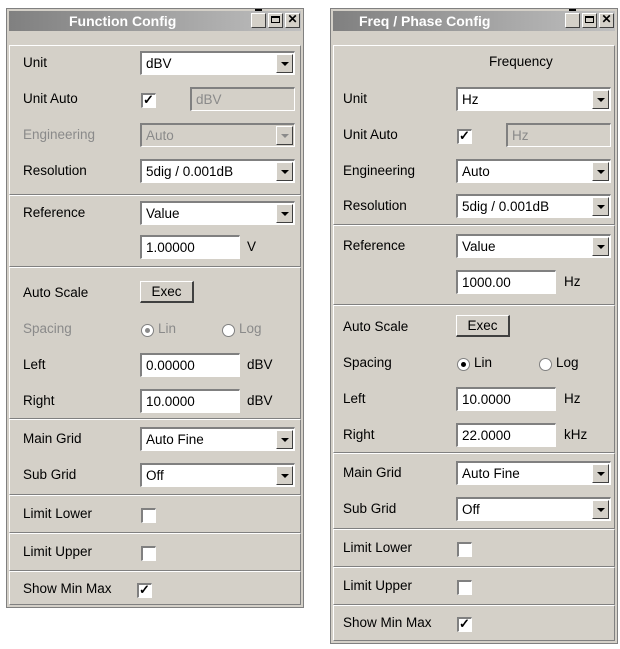 The width and height of the screenshot is (620, 649). Describe the element at coordinates (479, 246) in the screenshot. I see `reference-value: Value` at that location.